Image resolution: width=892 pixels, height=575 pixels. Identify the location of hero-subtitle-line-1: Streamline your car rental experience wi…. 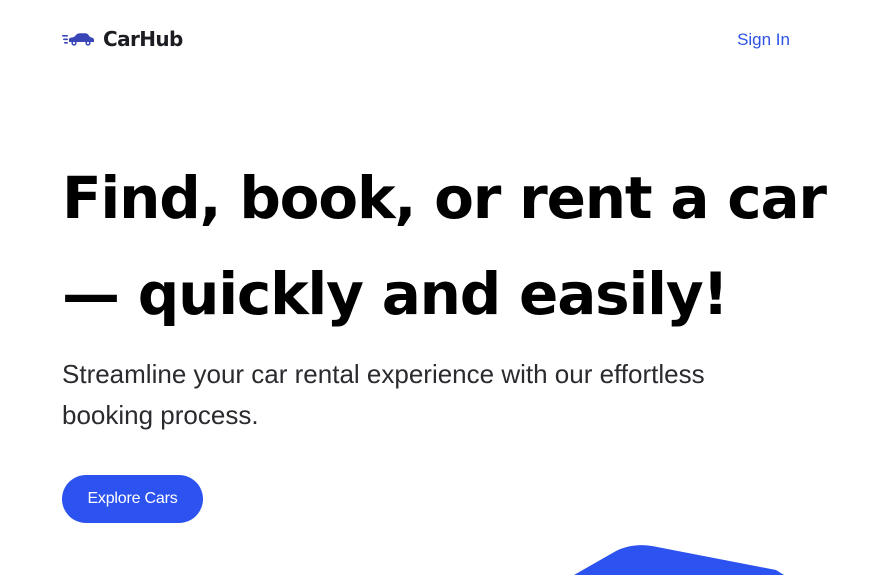
(383, 374).